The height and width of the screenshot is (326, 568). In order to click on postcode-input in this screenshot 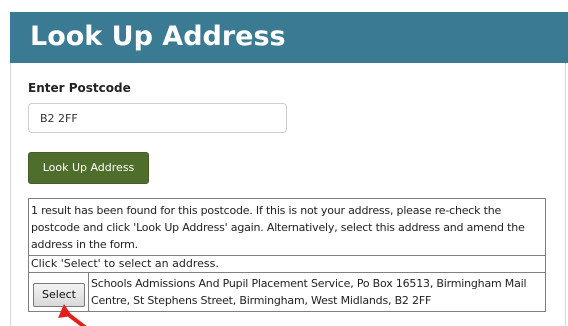, I will do `click(157, 118)`.